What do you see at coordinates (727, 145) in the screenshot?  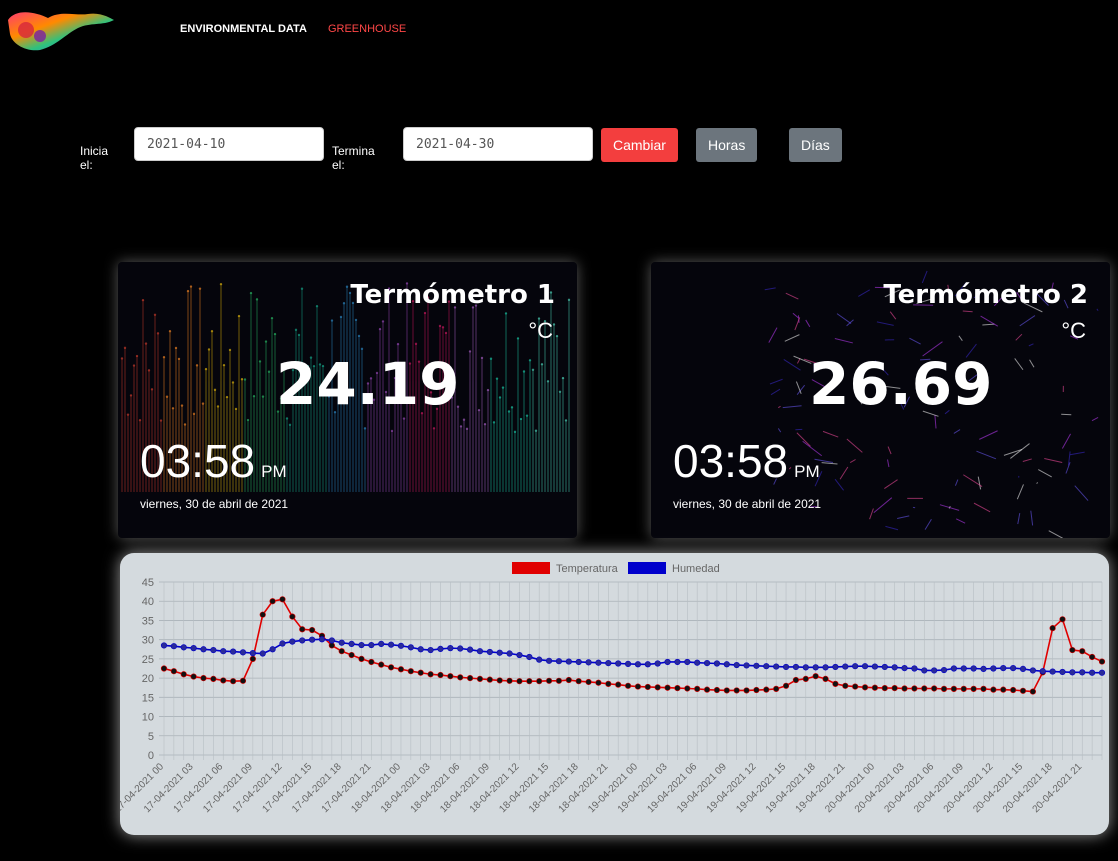 I see `hours-button: Horas` at bounding box center [727, 145].